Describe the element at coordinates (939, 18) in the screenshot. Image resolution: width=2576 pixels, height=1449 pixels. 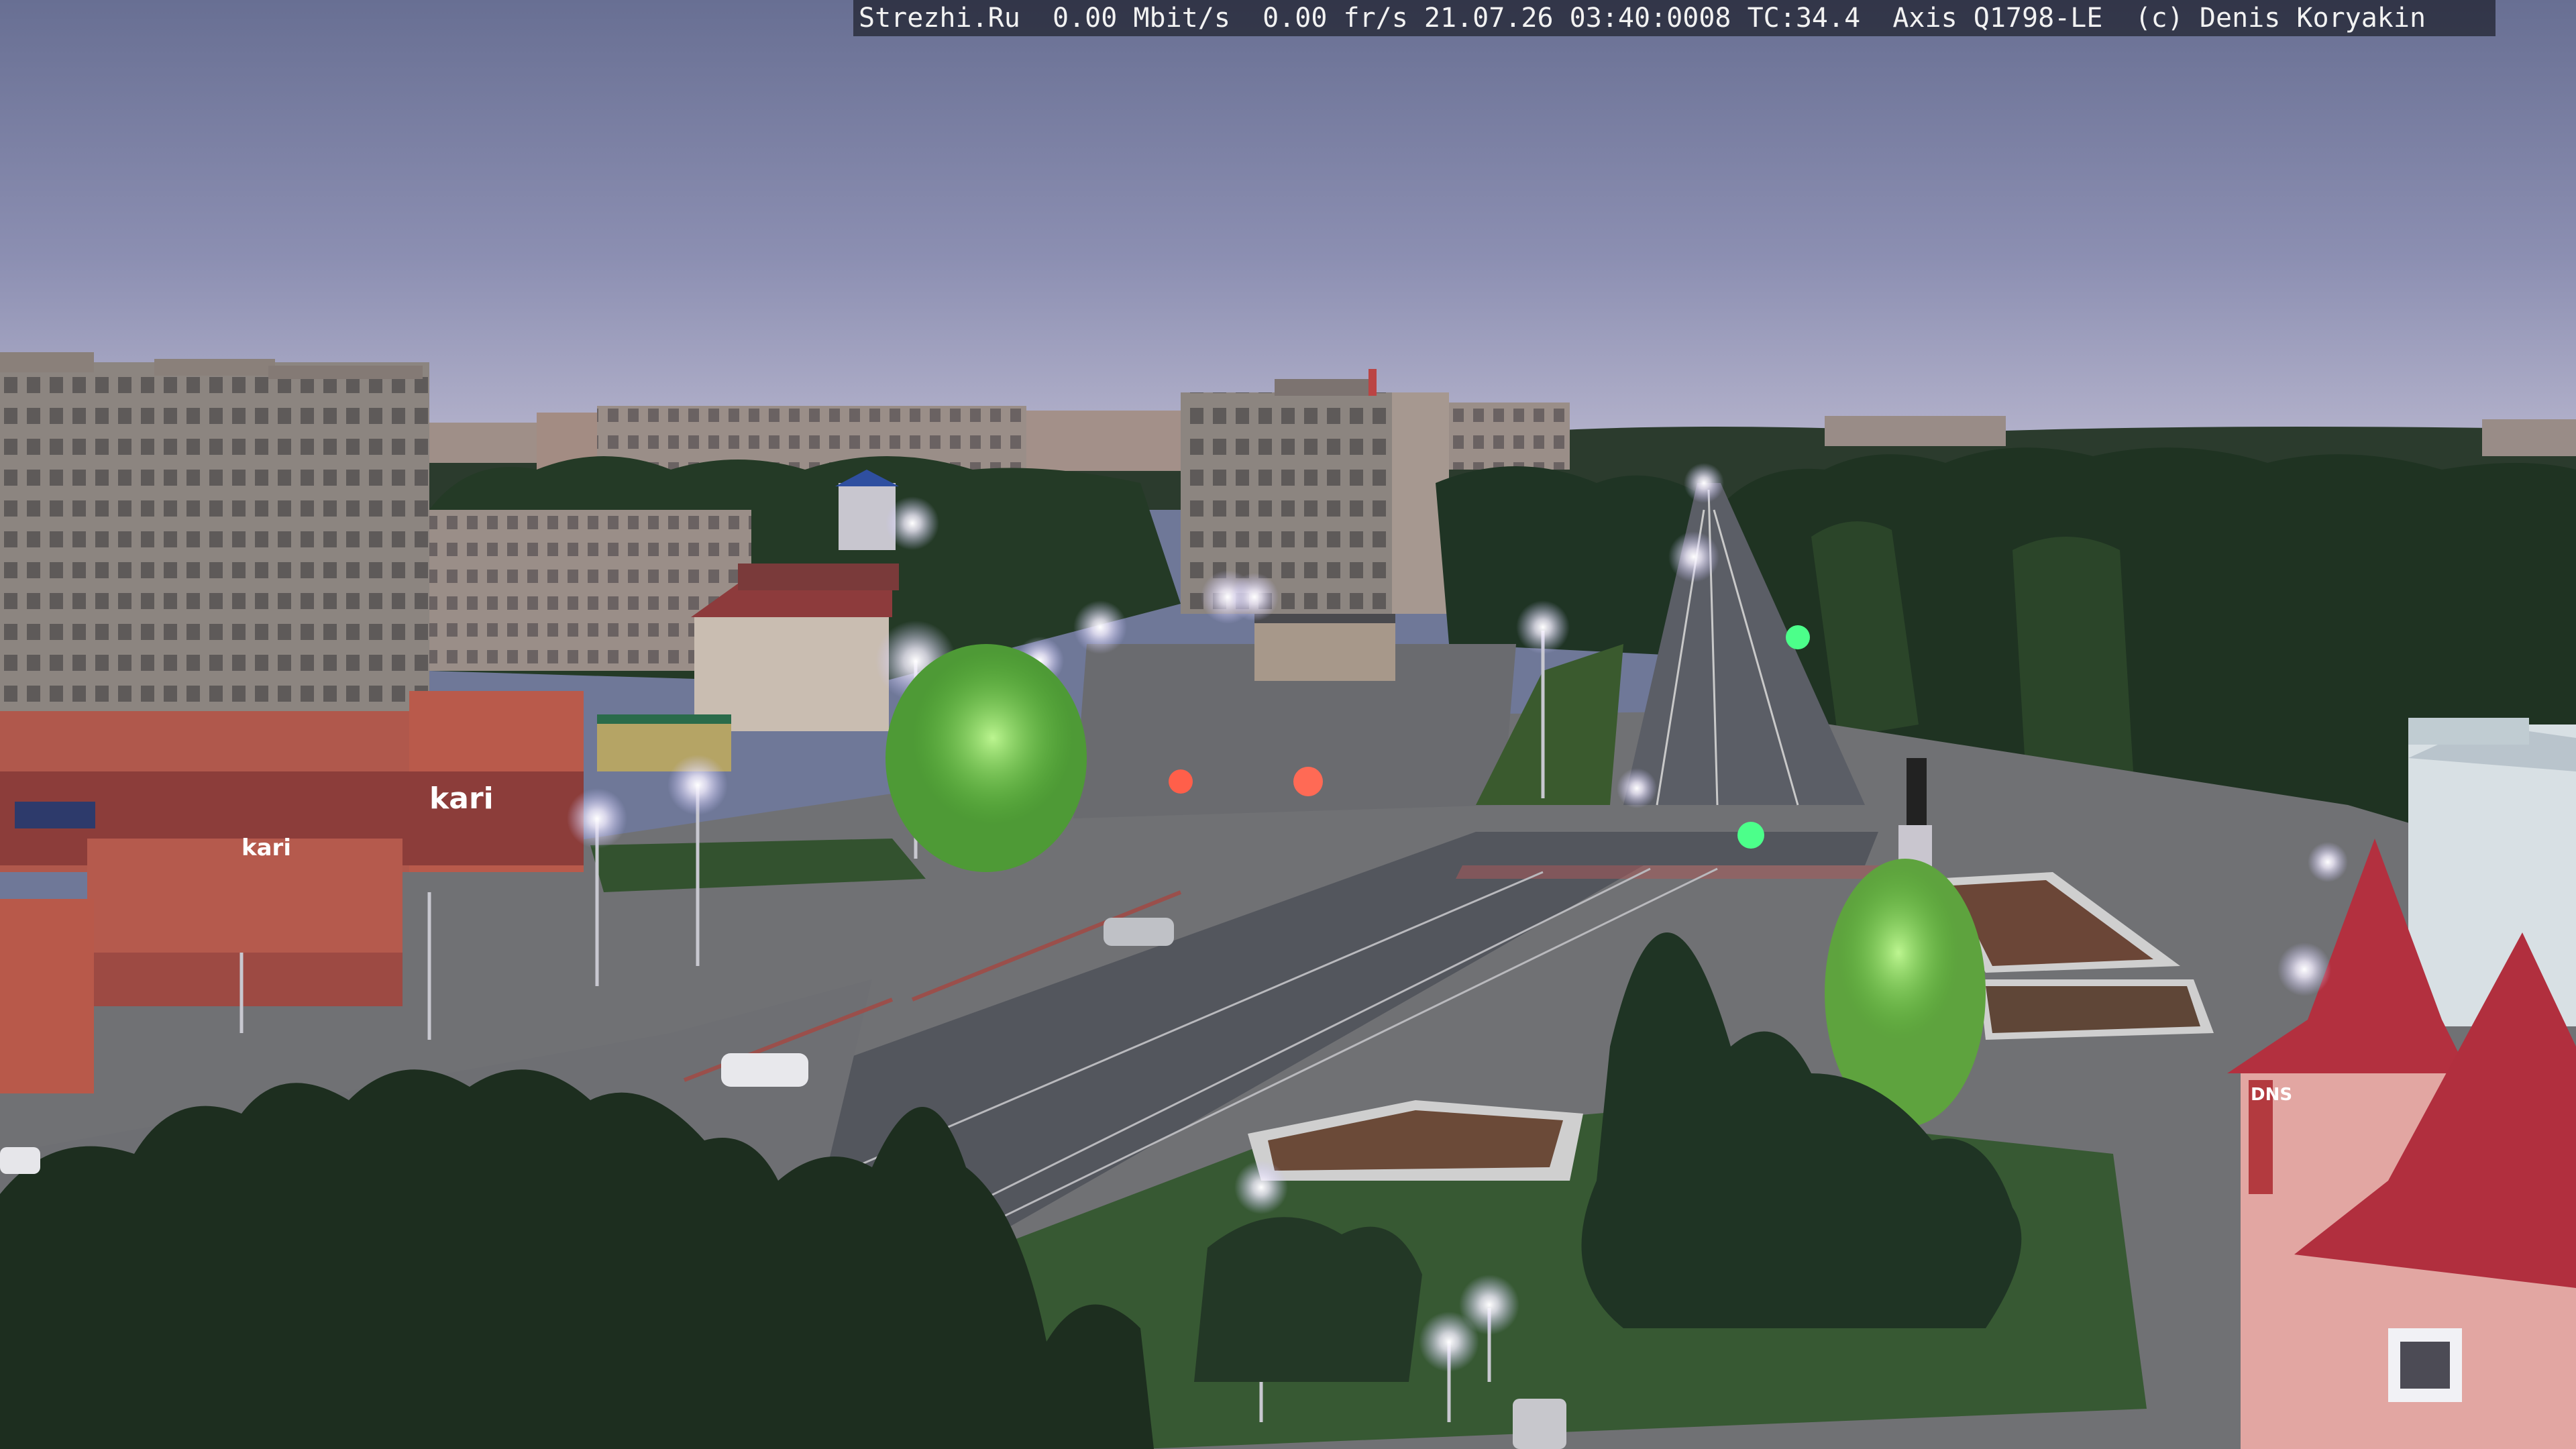
I see `osd-site: Strezhi.Ru` at that location.